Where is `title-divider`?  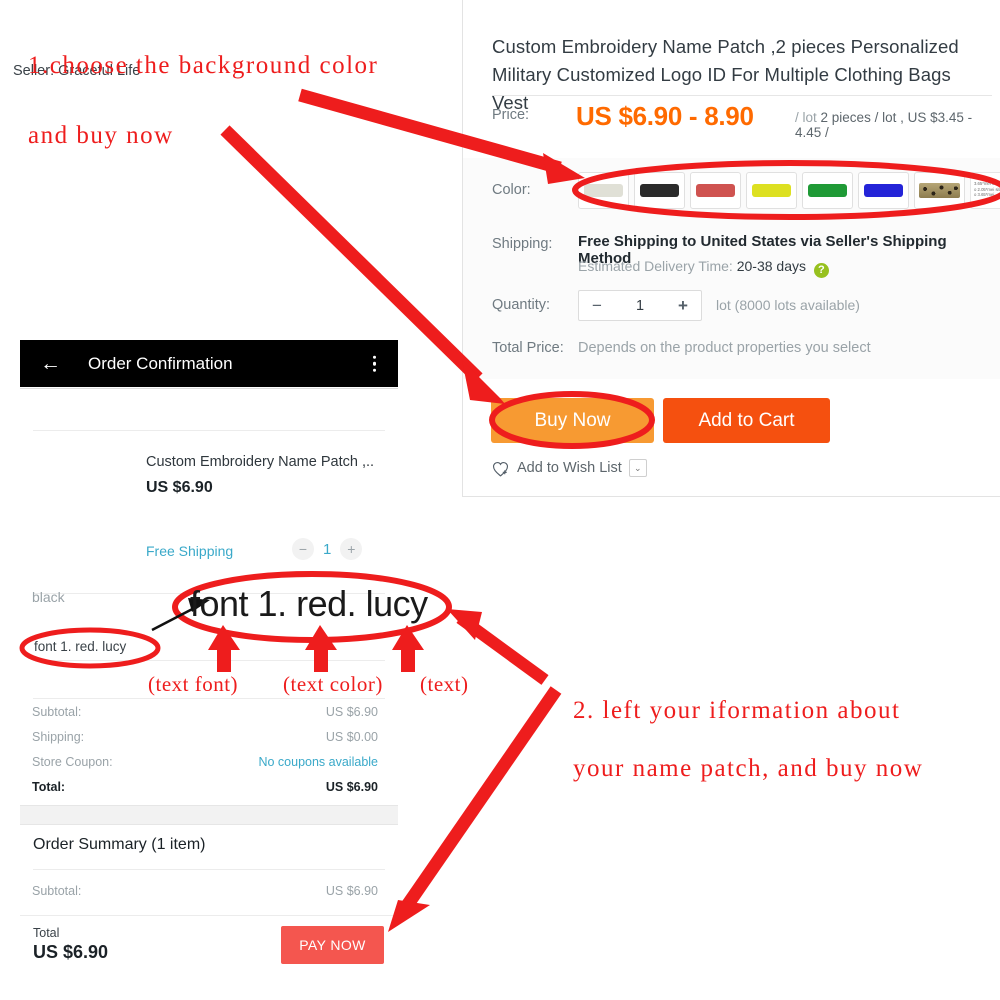 title-divider is located at coordinates (742, 95).